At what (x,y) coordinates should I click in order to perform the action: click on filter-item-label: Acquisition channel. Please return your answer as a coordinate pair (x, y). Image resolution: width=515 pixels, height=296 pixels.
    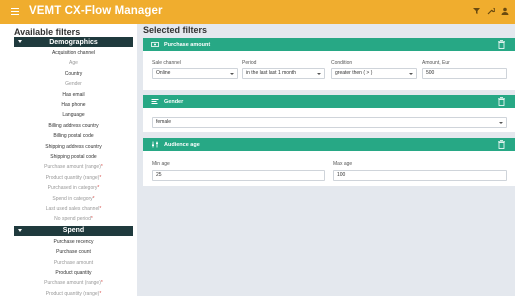
    Looking at the image, I should click on (73, 53).